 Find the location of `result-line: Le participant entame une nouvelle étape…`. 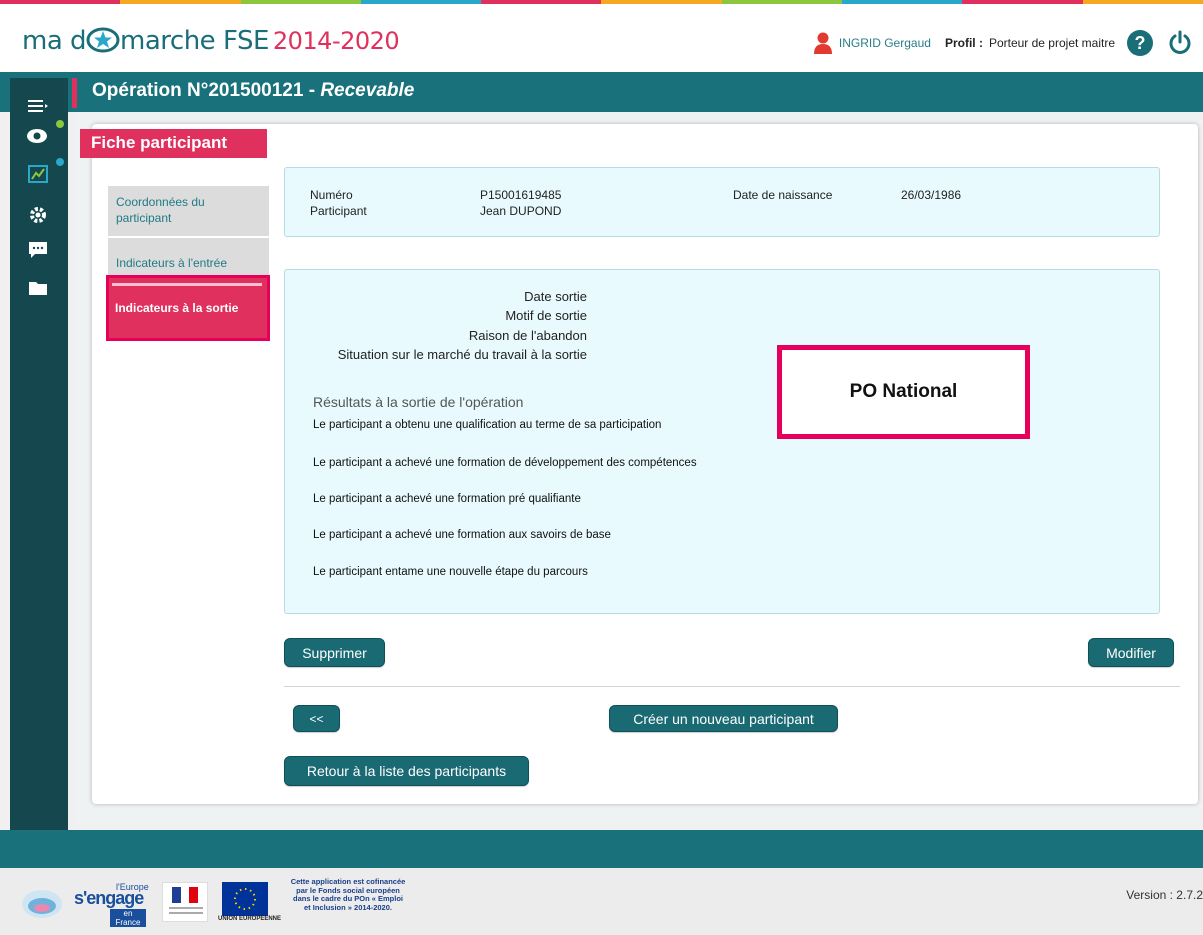

result-line: Le participant entame une nouvelle étape… is located at coordinates (450, 572).